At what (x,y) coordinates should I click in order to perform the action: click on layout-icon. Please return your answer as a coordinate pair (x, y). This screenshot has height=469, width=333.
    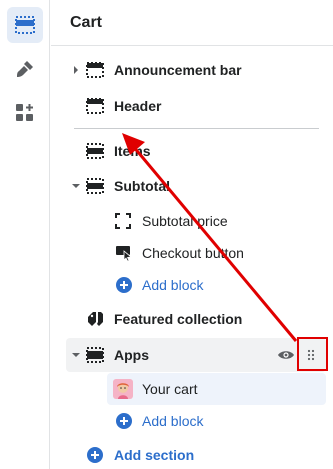
    Looking at the image, I should click on (25, 25).